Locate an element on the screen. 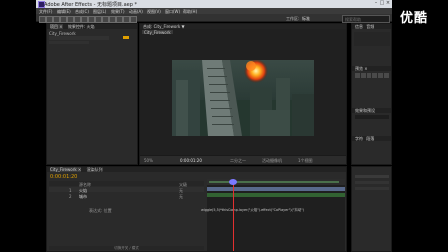 The width and height of the screenshot is (448, 252). info-panel-header: 信息 音频 is located at coordinates (371, 26).